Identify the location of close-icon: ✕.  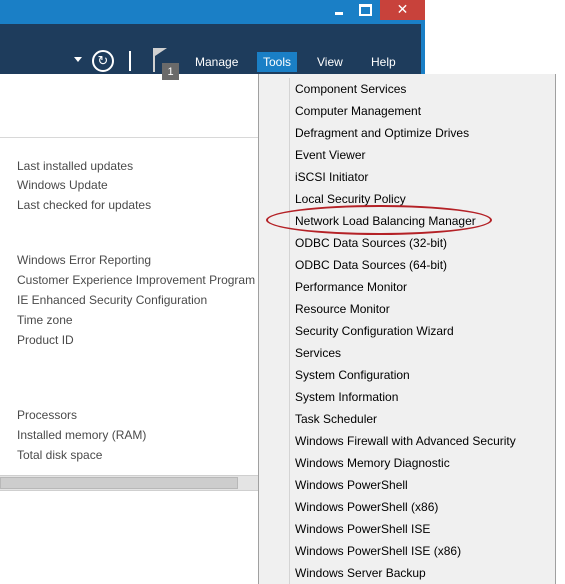
(402, 10).